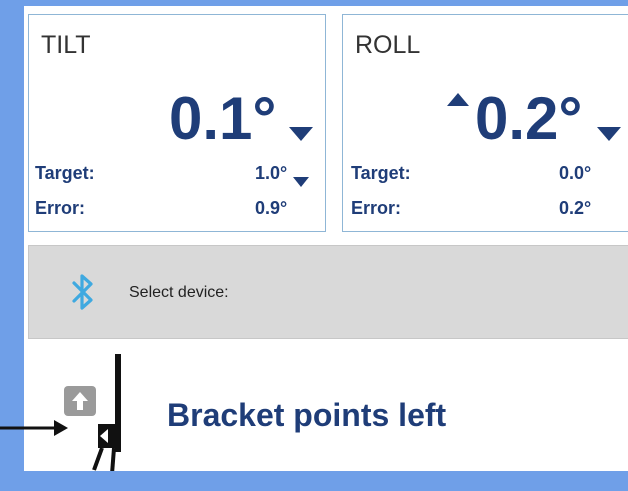 This screenshot has height=491, width=628. Describe the element at coordinates (529, 118) in the screenshot. I see `roll-value: 0.2°` at that location.